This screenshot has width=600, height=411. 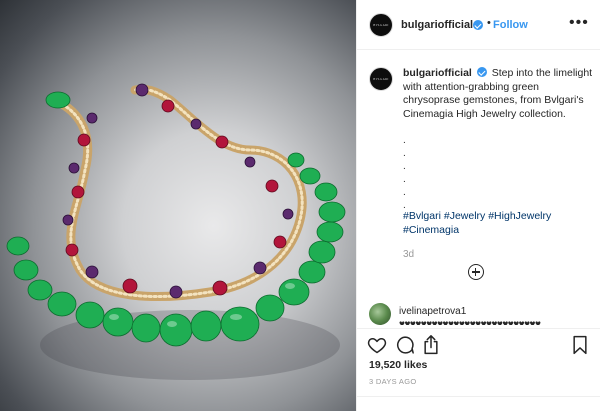 I want to click on hashtag-link: #Cinemagia, so click(x=431, y=230).